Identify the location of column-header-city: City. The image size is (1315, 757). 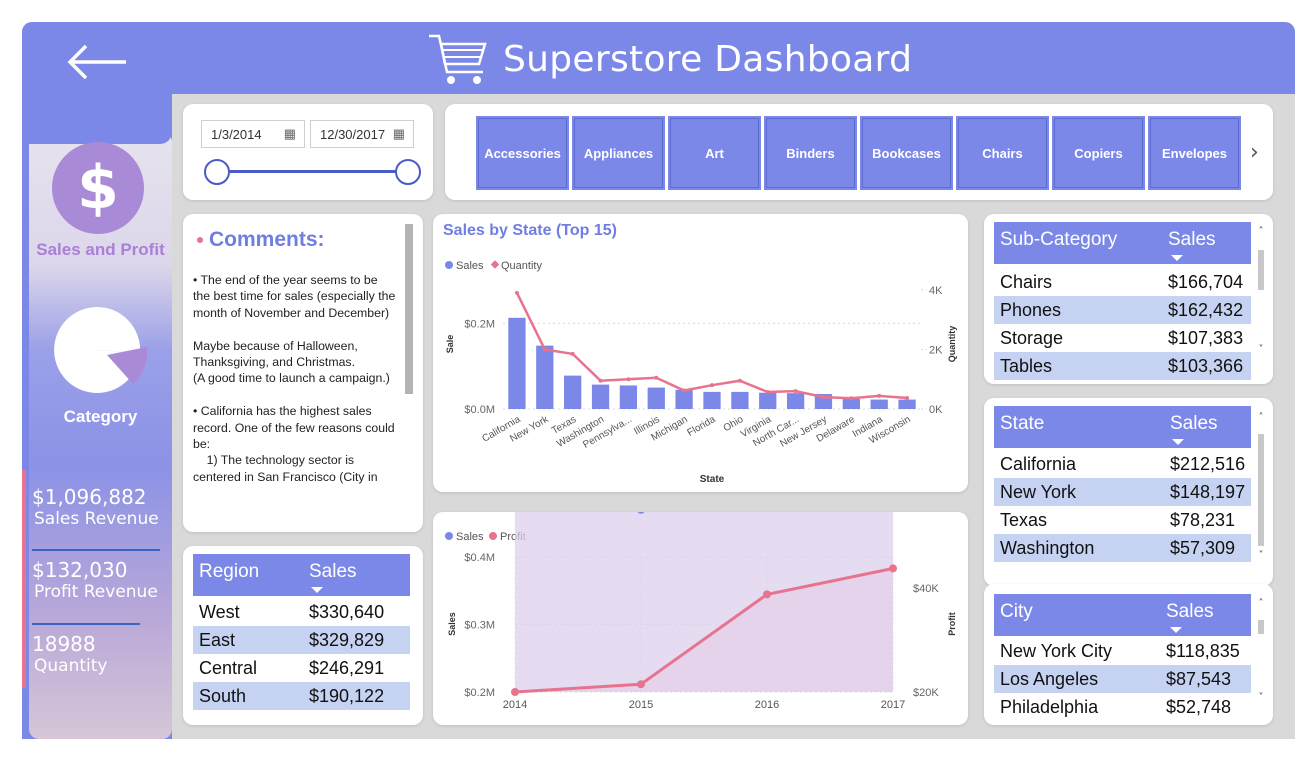
(1016, 612).